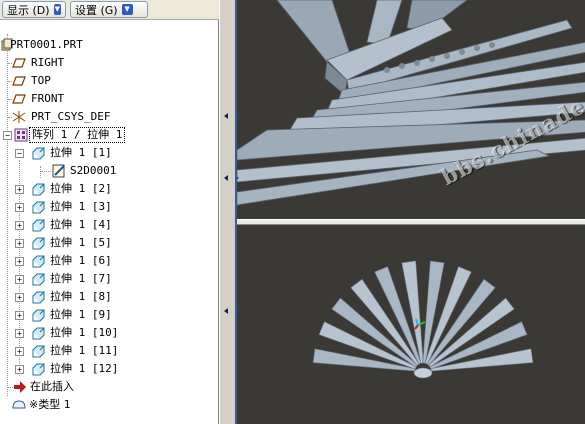 This screenshot has width=585, height=424. I want to click on tree-item-label: 拉伸 1 [9], so click(81, 314).